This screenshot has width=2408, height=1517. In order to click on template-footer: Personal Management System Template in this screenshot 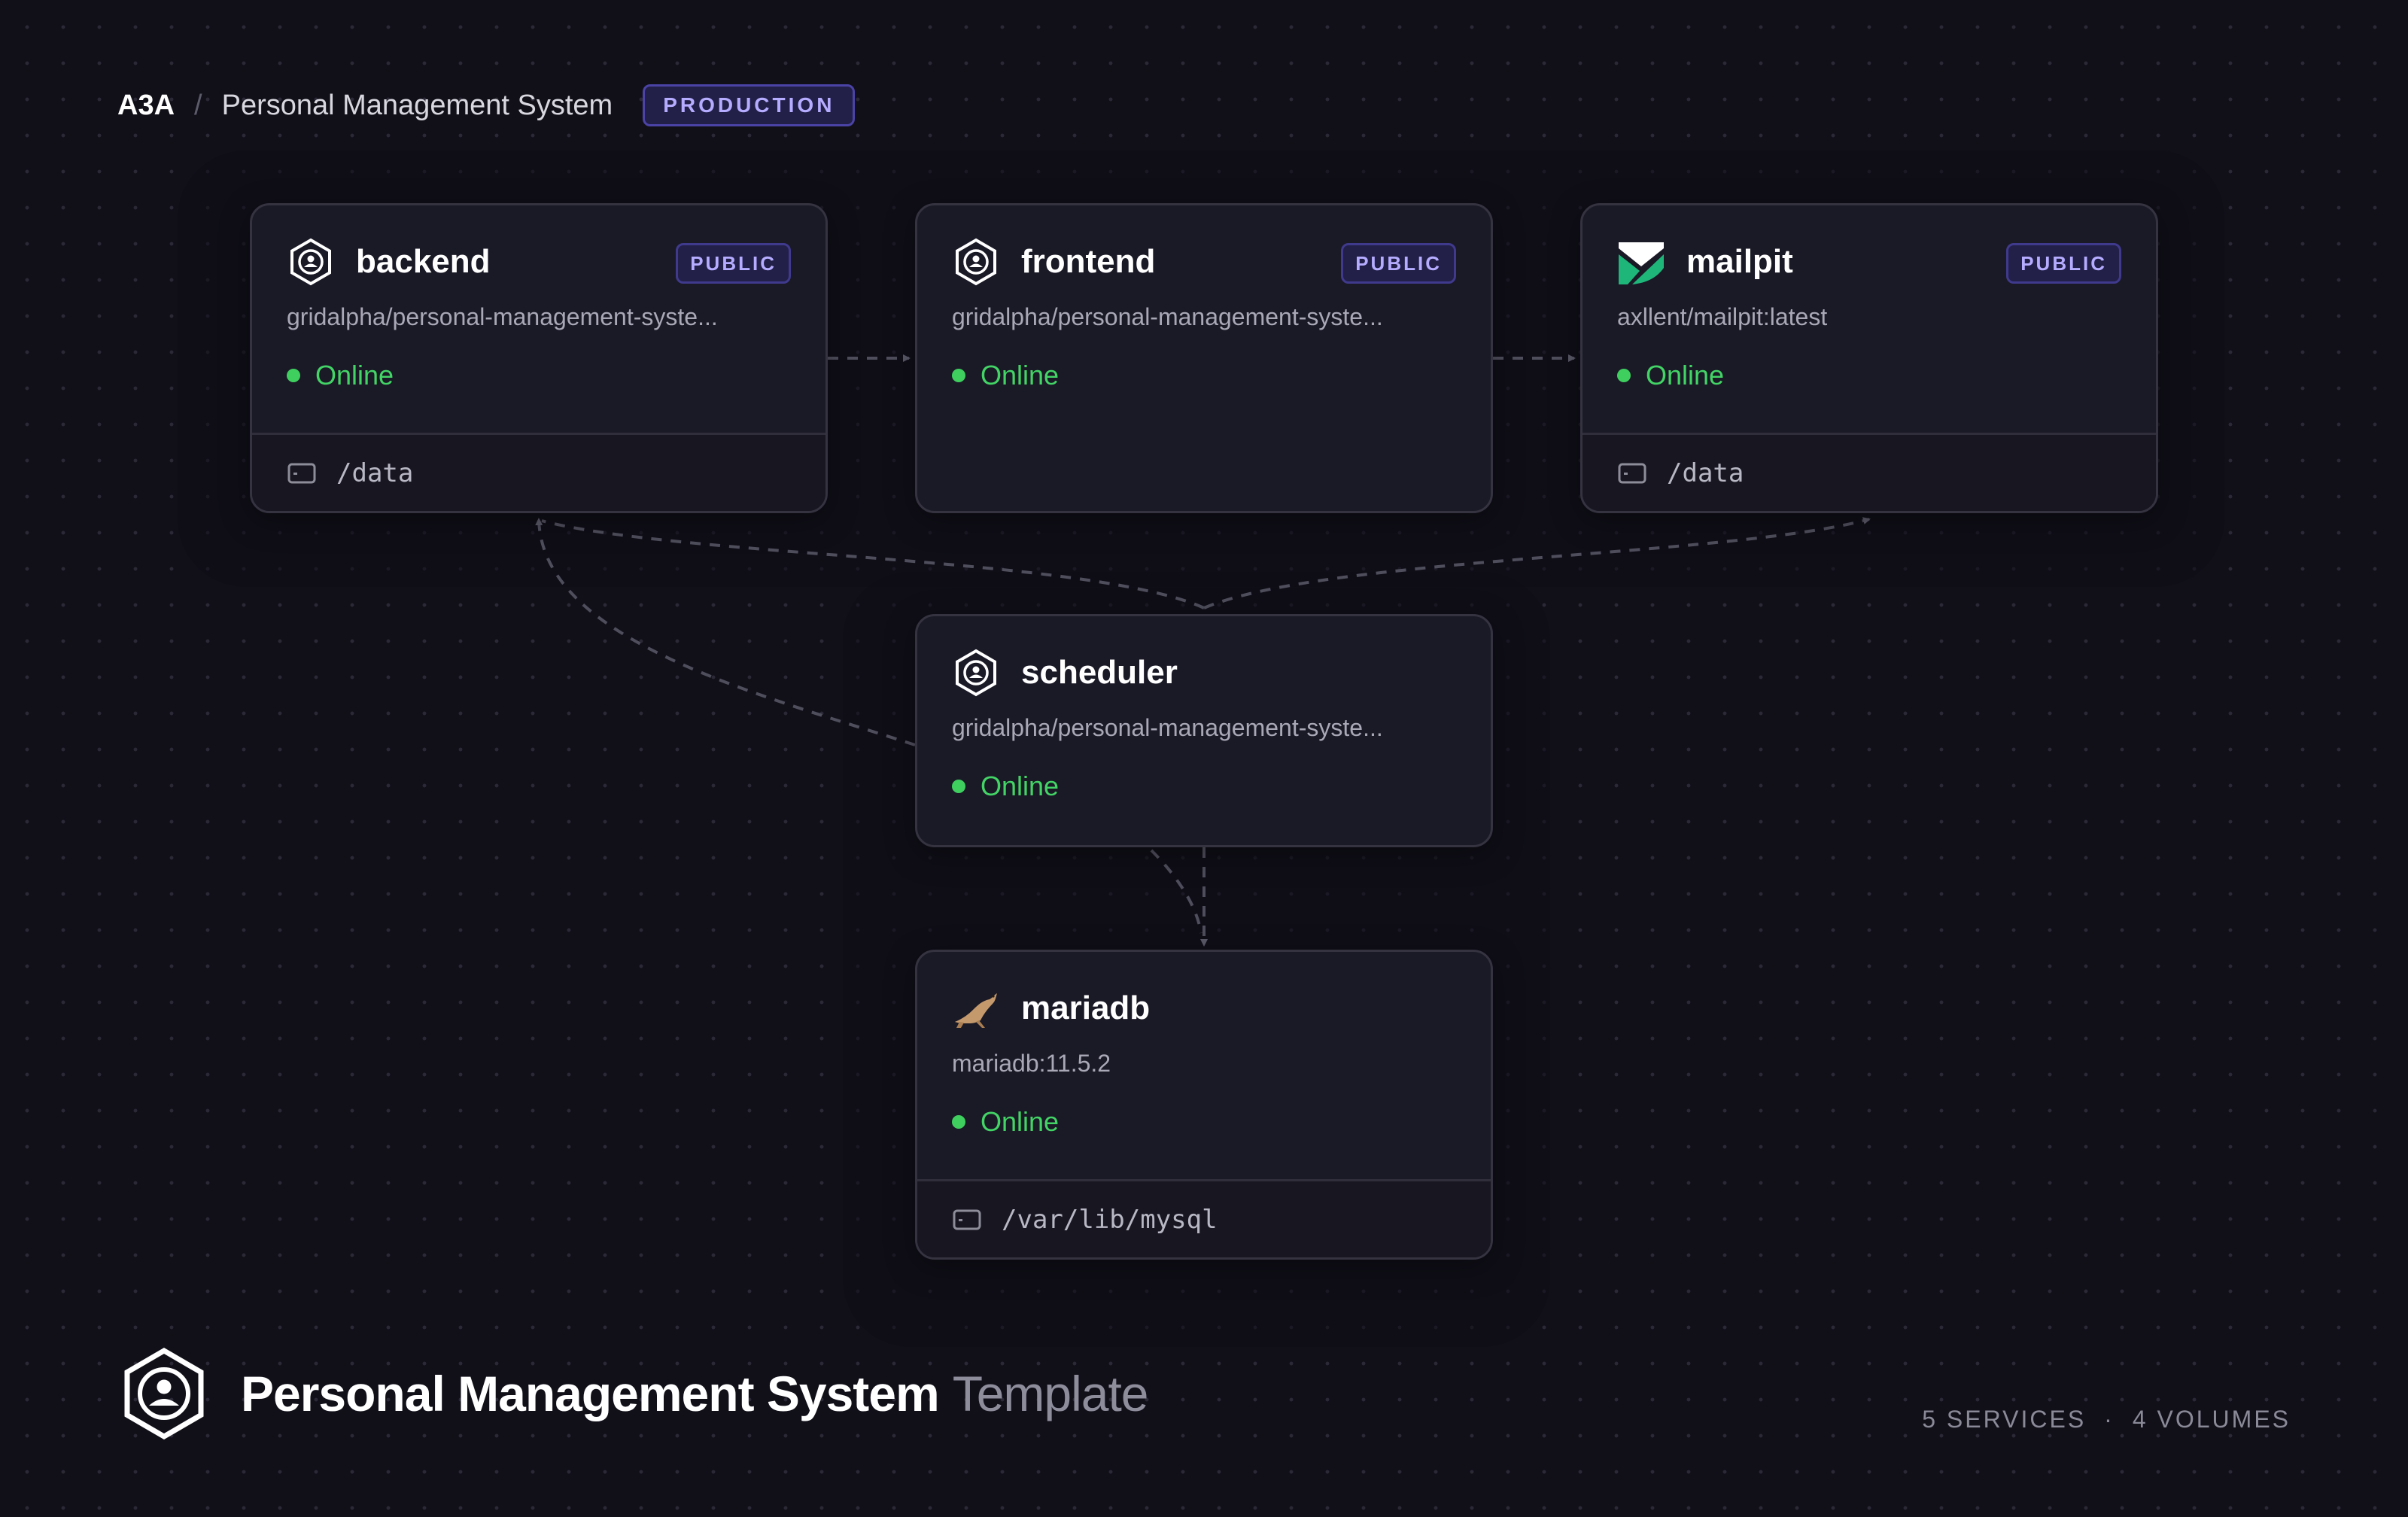, I will do `click(632, 1393)`.